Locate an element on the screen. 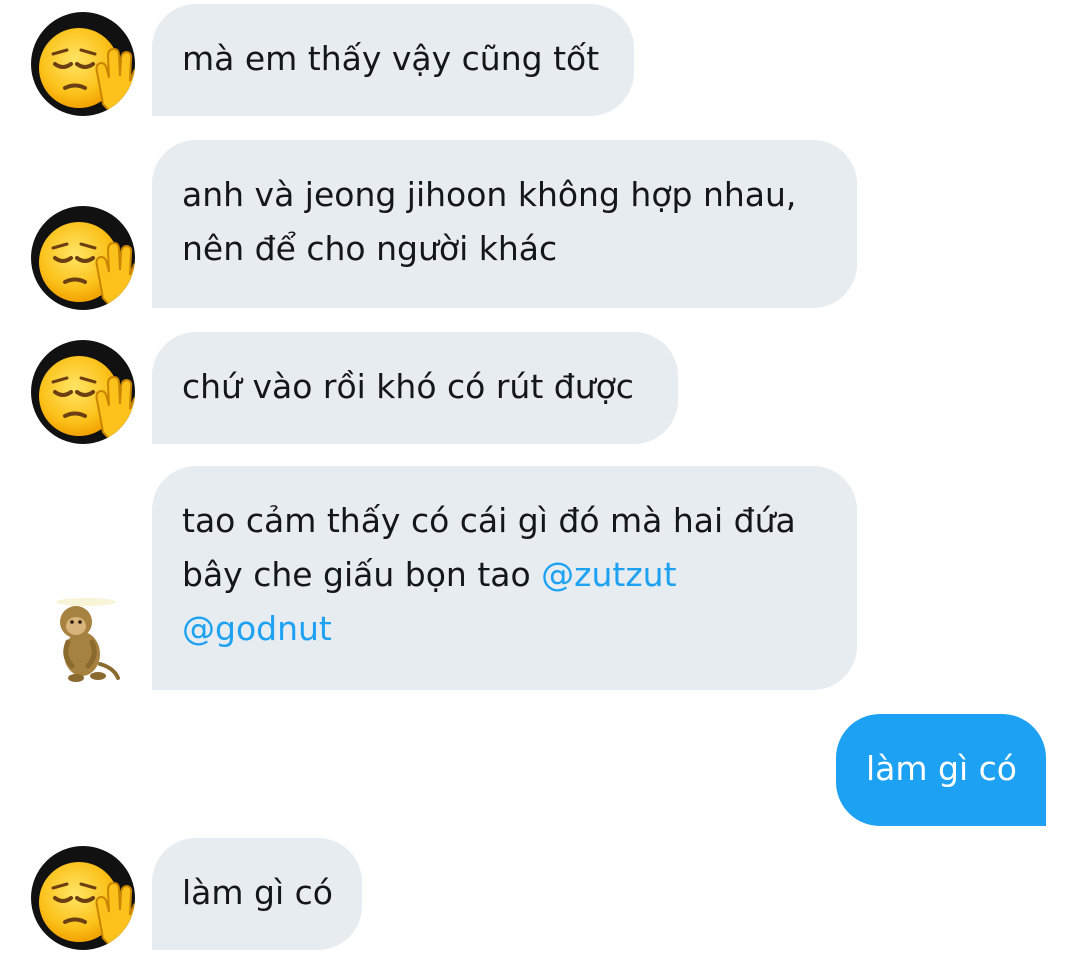 This screenshot has height=973, width=1080. message-text: tao cảm thấy có cái gì đó mà hai đứa is located at coordinates (489, 520).